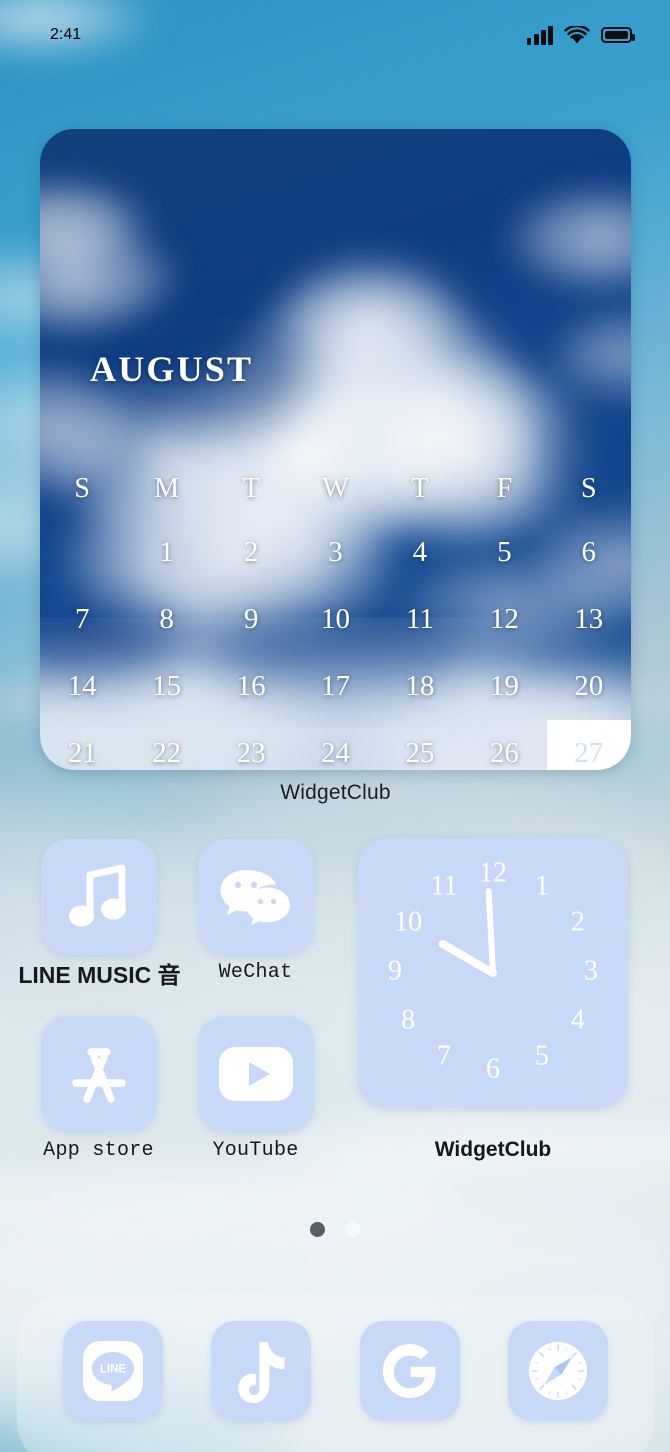  I want to click on calendar-day-cell: 23, so click(251, 753).